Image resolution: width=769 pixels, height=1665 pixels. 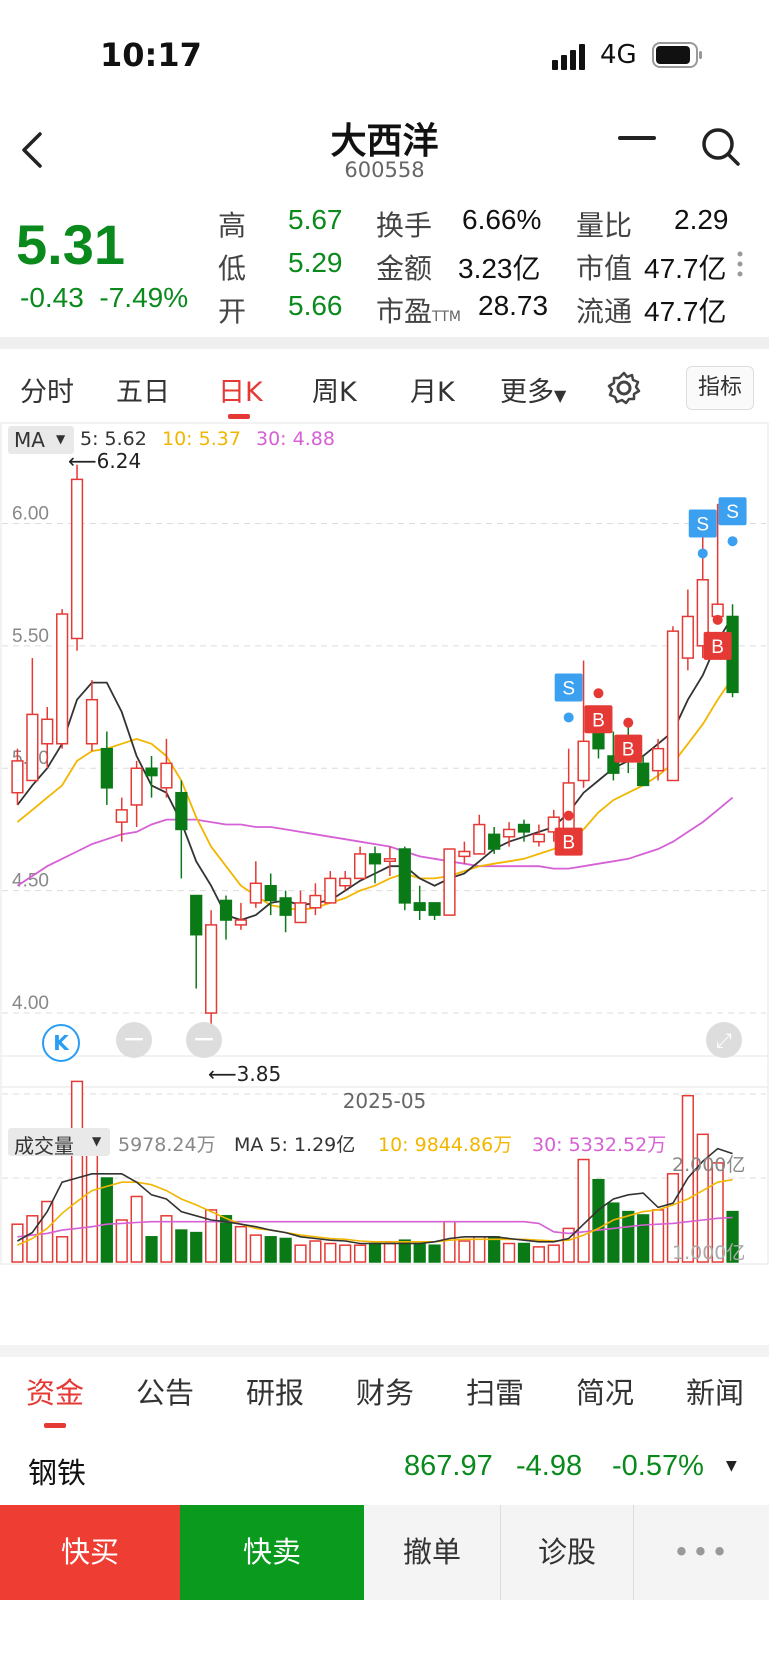 What do you see at coordinates (47, 389) in the screenshot?
I see `tab-fenshi: 分时` at bounding box center [47, 389].